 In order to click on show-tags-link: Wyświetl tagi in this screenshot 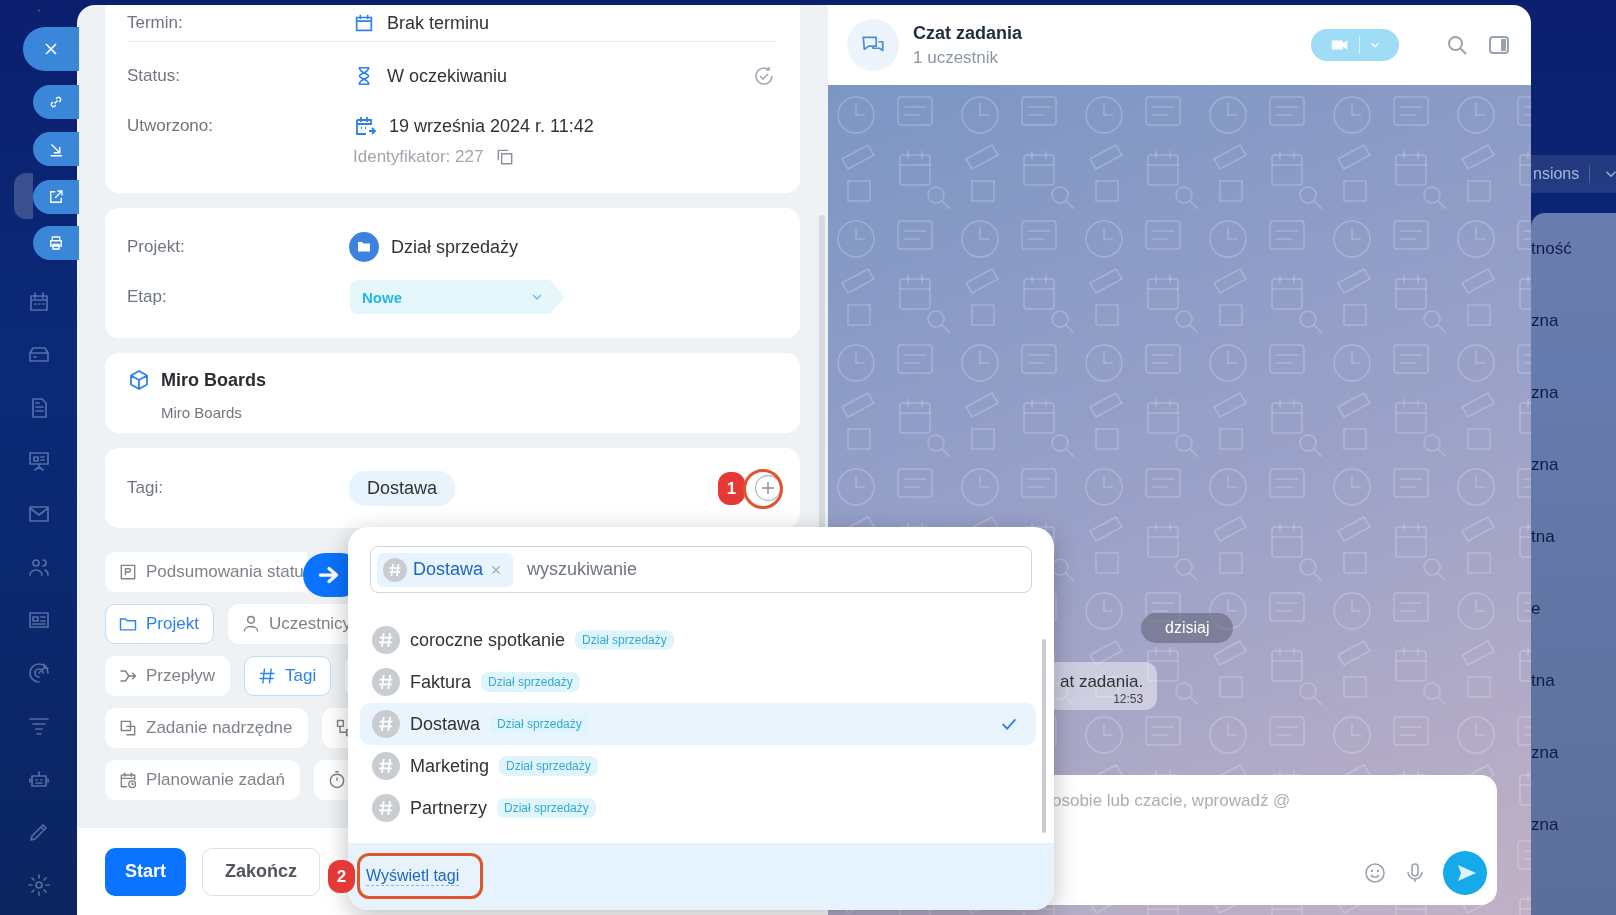, I will do `click(413, 876)`.